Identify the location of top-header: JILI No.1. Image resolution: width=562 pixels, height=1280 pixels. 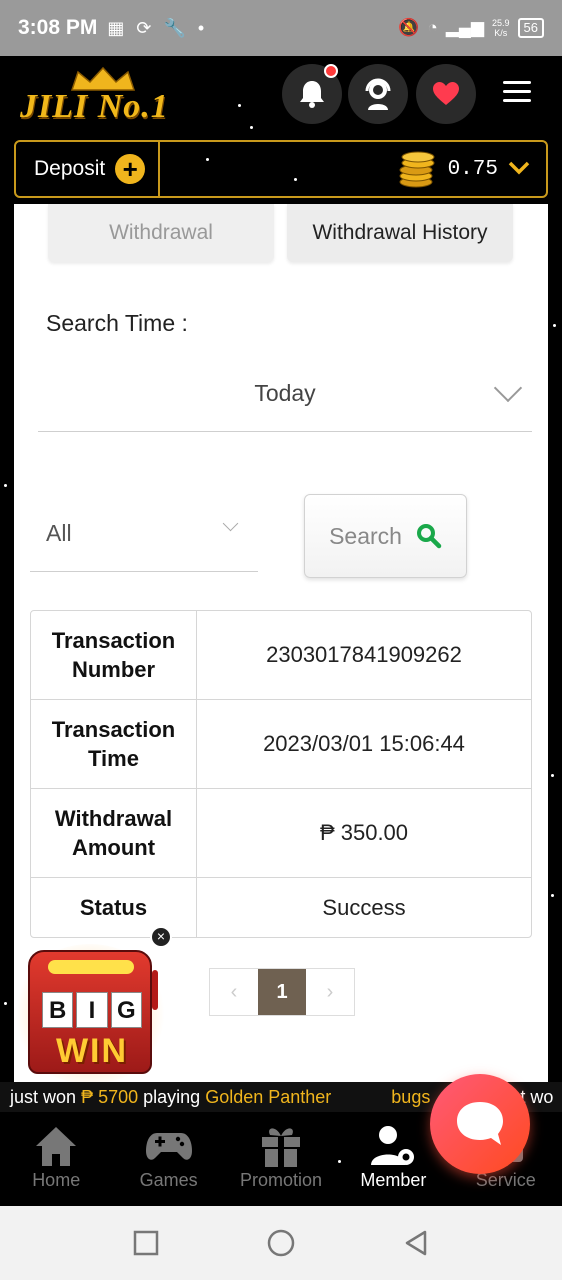
(281, 95).